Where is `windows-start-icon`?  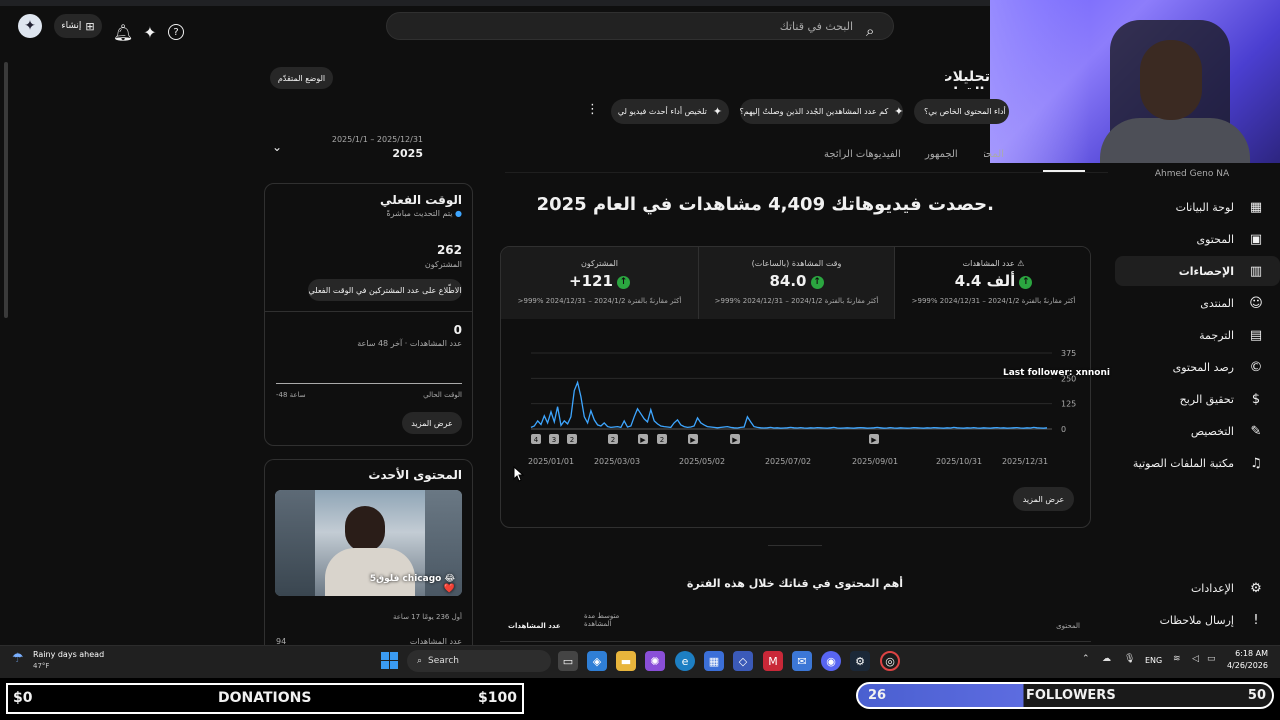 windows-start-icon is located at coordinates (389, 660).